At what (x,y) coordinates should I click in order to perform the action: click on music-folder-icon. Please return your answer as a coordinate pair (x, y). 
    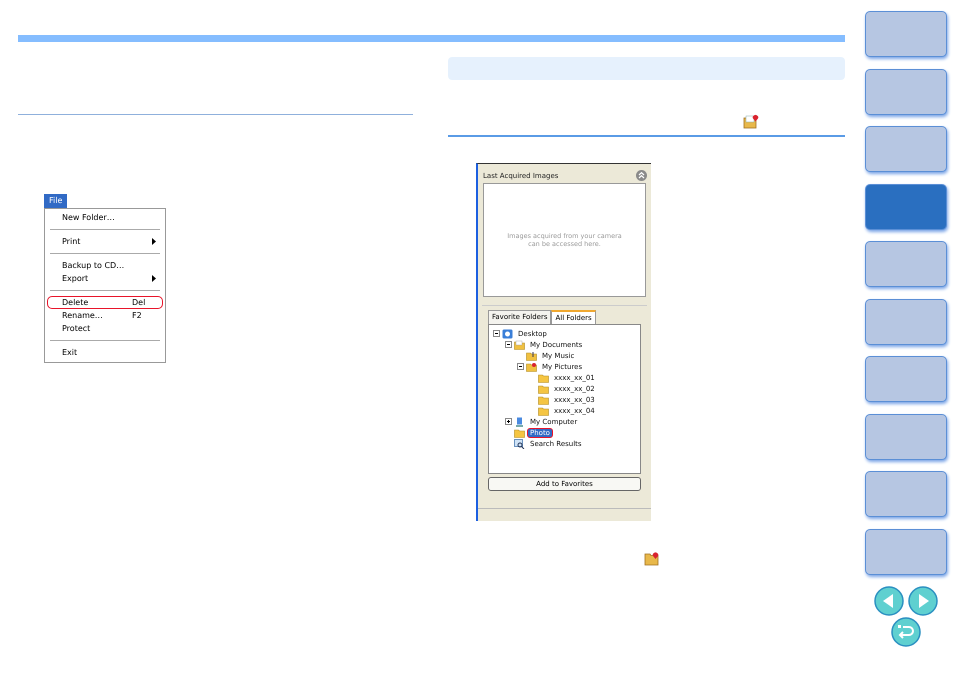
    Looking at the image, I should click on (531, 355).